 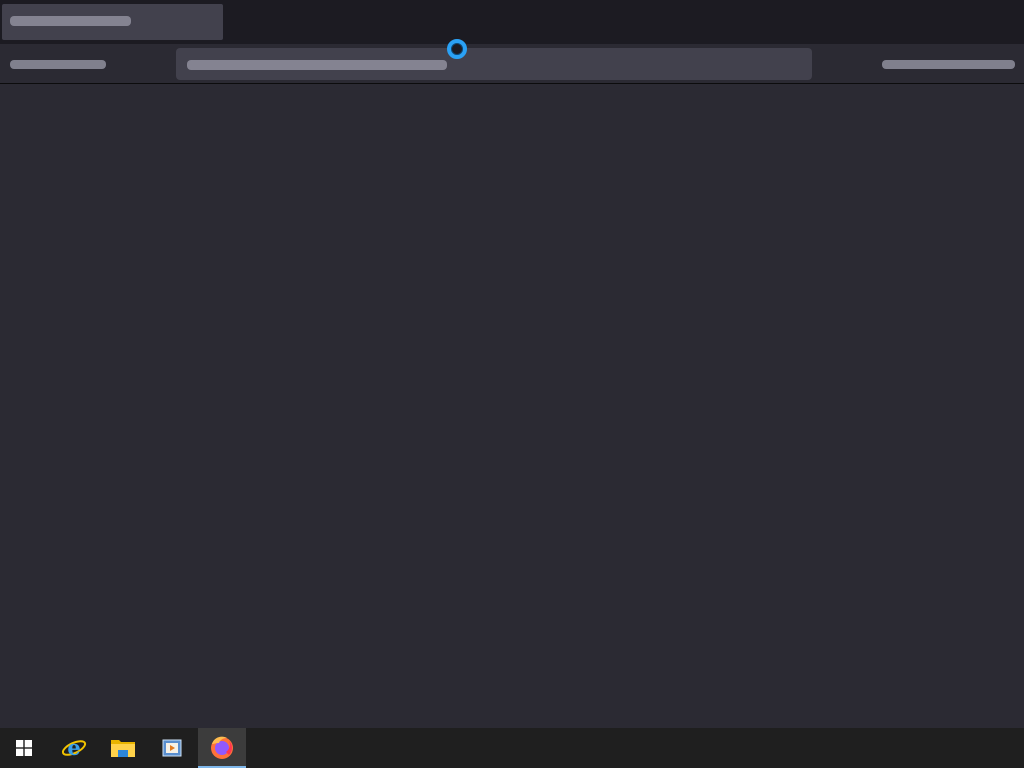 What do you see at coordinates (317, 65) in the screenshot?
I see `url-placeholder` at bounding box center [317, 65].